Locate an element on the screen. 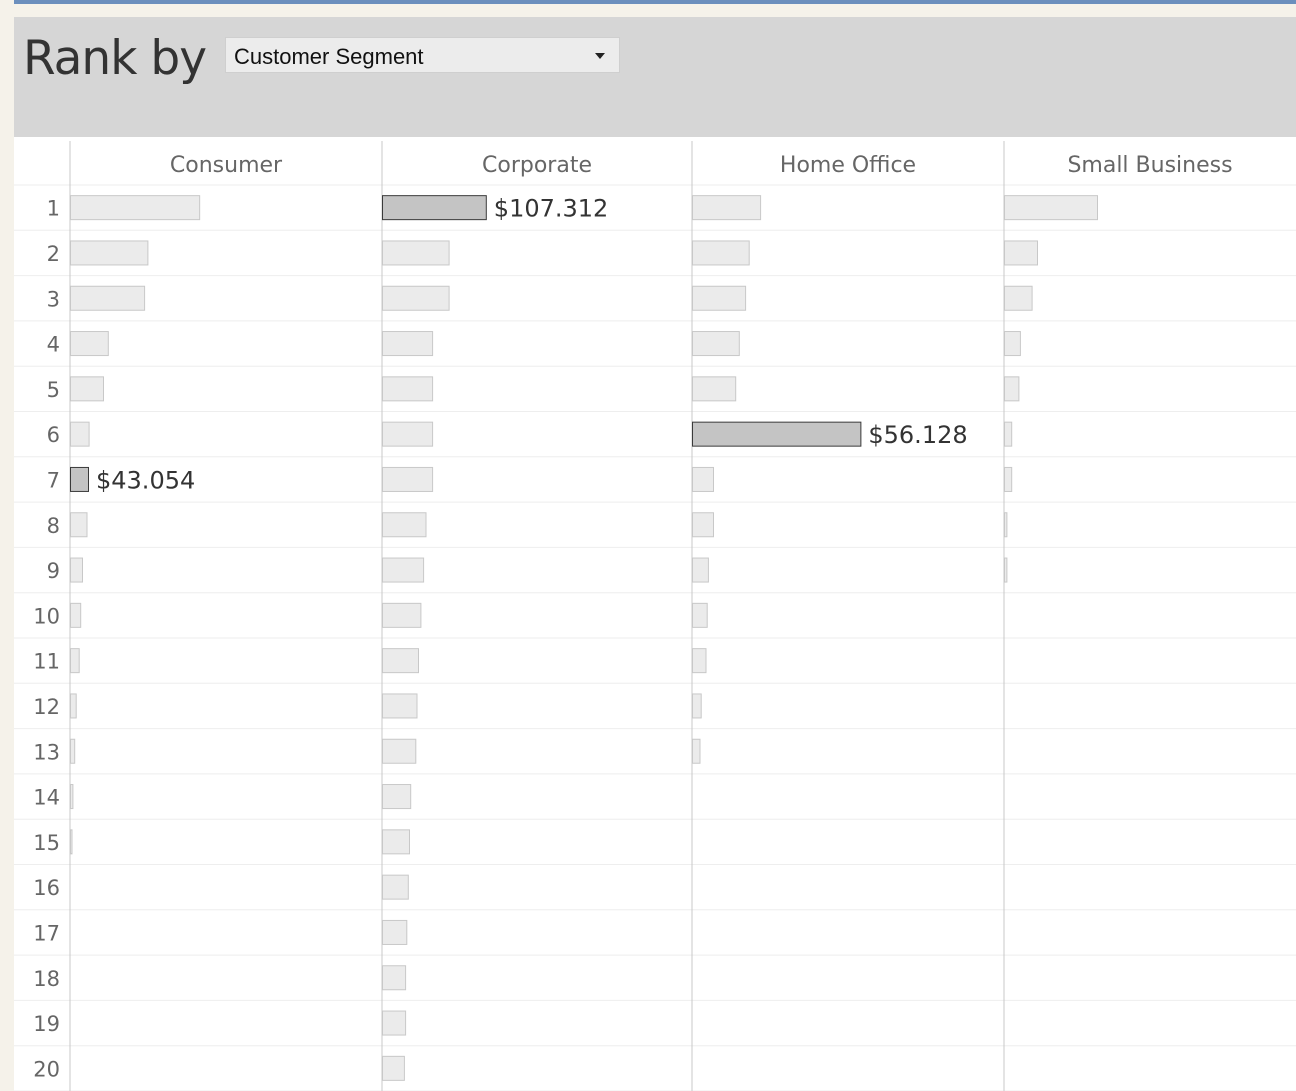 The height and width of the screenshot is (1091, 1296). rank-label: 16 is located at coordinates (46, 888).